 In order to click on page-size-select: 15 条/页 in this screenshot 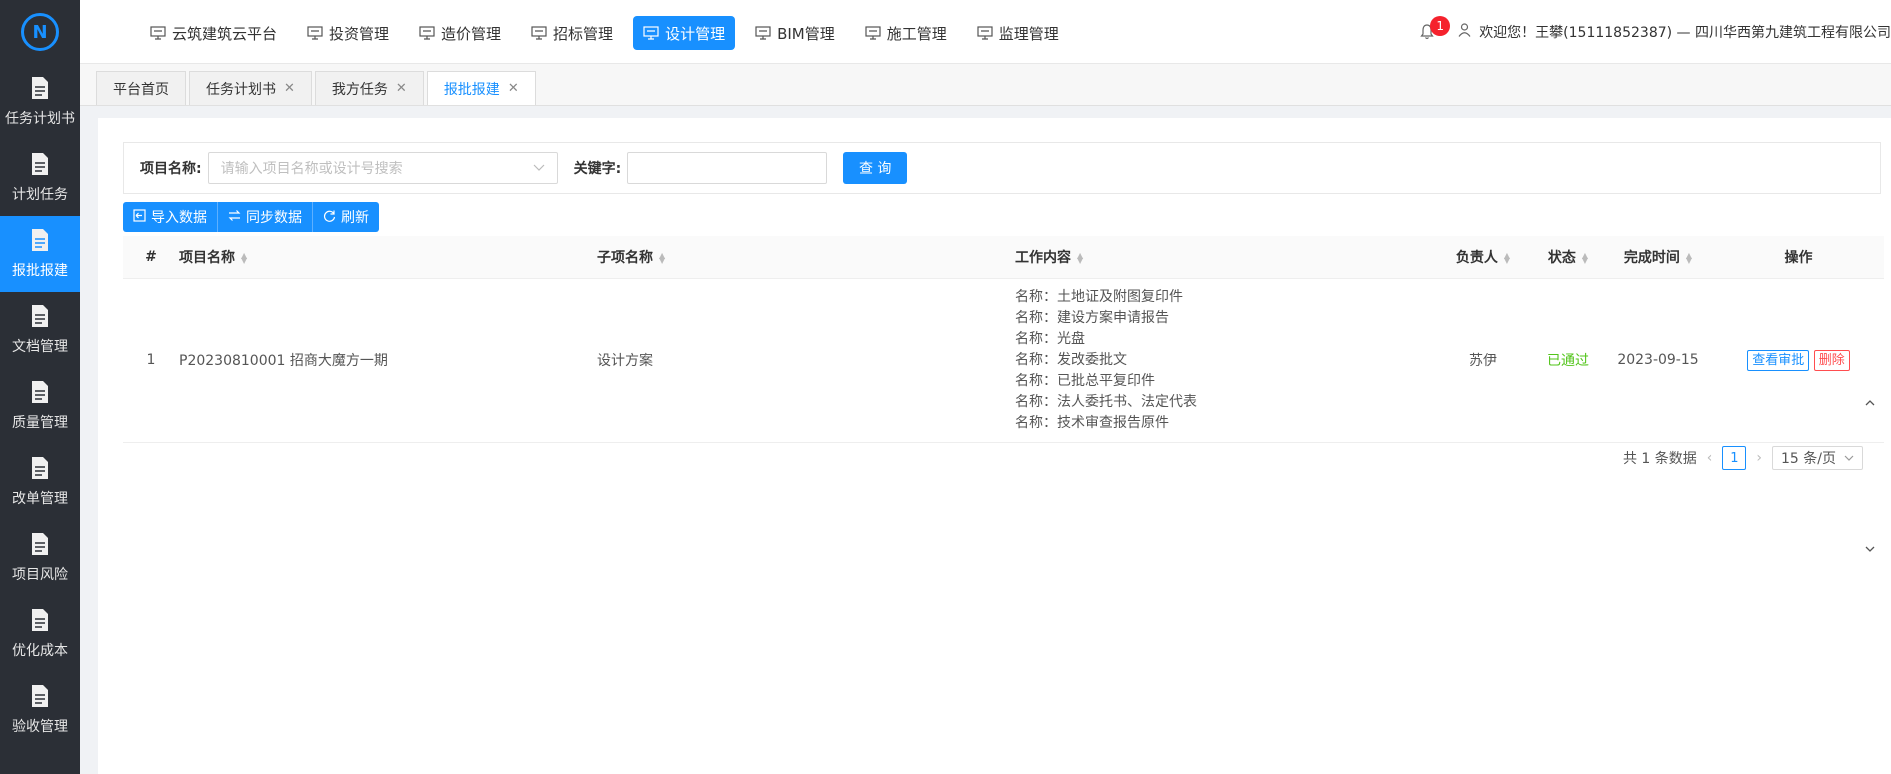, I will do `click(1817, 458)`.